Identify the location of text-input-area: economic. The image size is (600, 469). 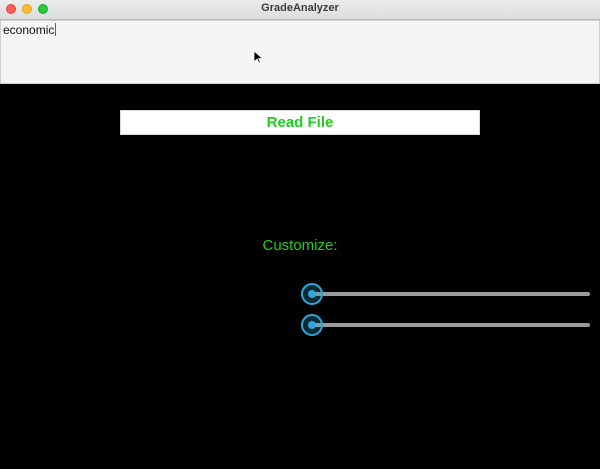
(300, 52).